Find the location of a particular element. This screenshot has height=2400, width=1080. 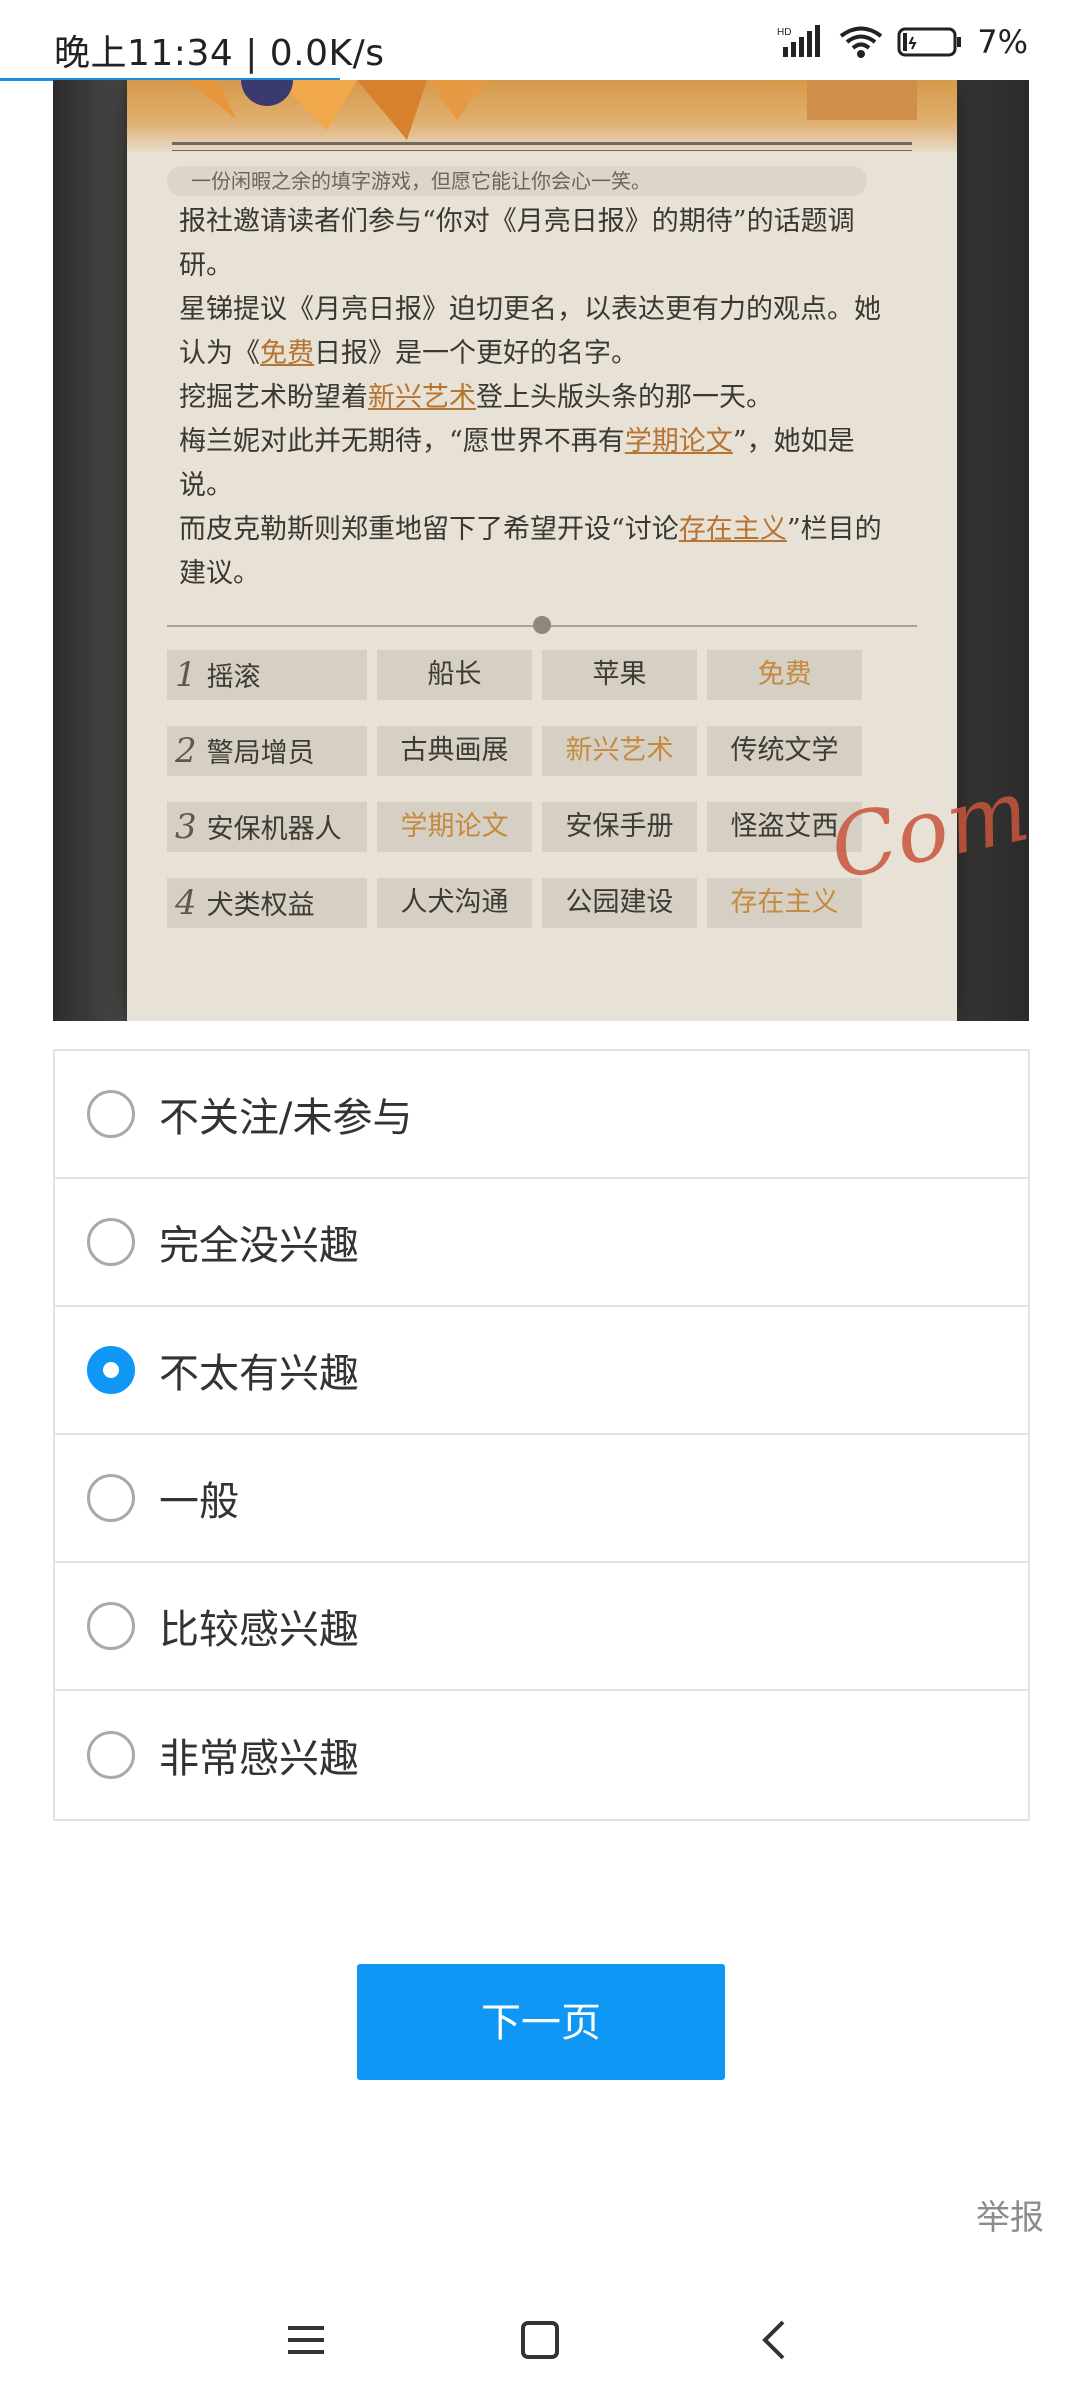

grid-cell: 3 安保机器人 is located at coordinates (267, 827).